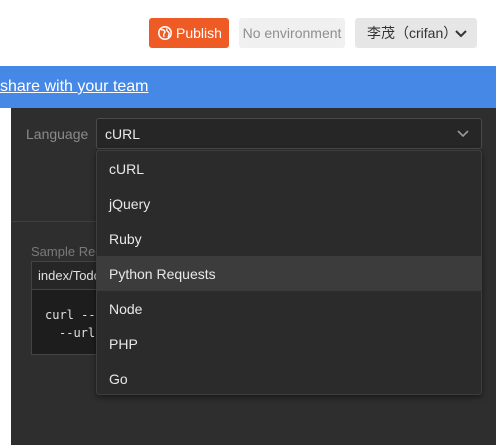 This screenshot has width=496, height=445. I want to click on user-menu-button: 李茂（crifan）, so click(416, 33).